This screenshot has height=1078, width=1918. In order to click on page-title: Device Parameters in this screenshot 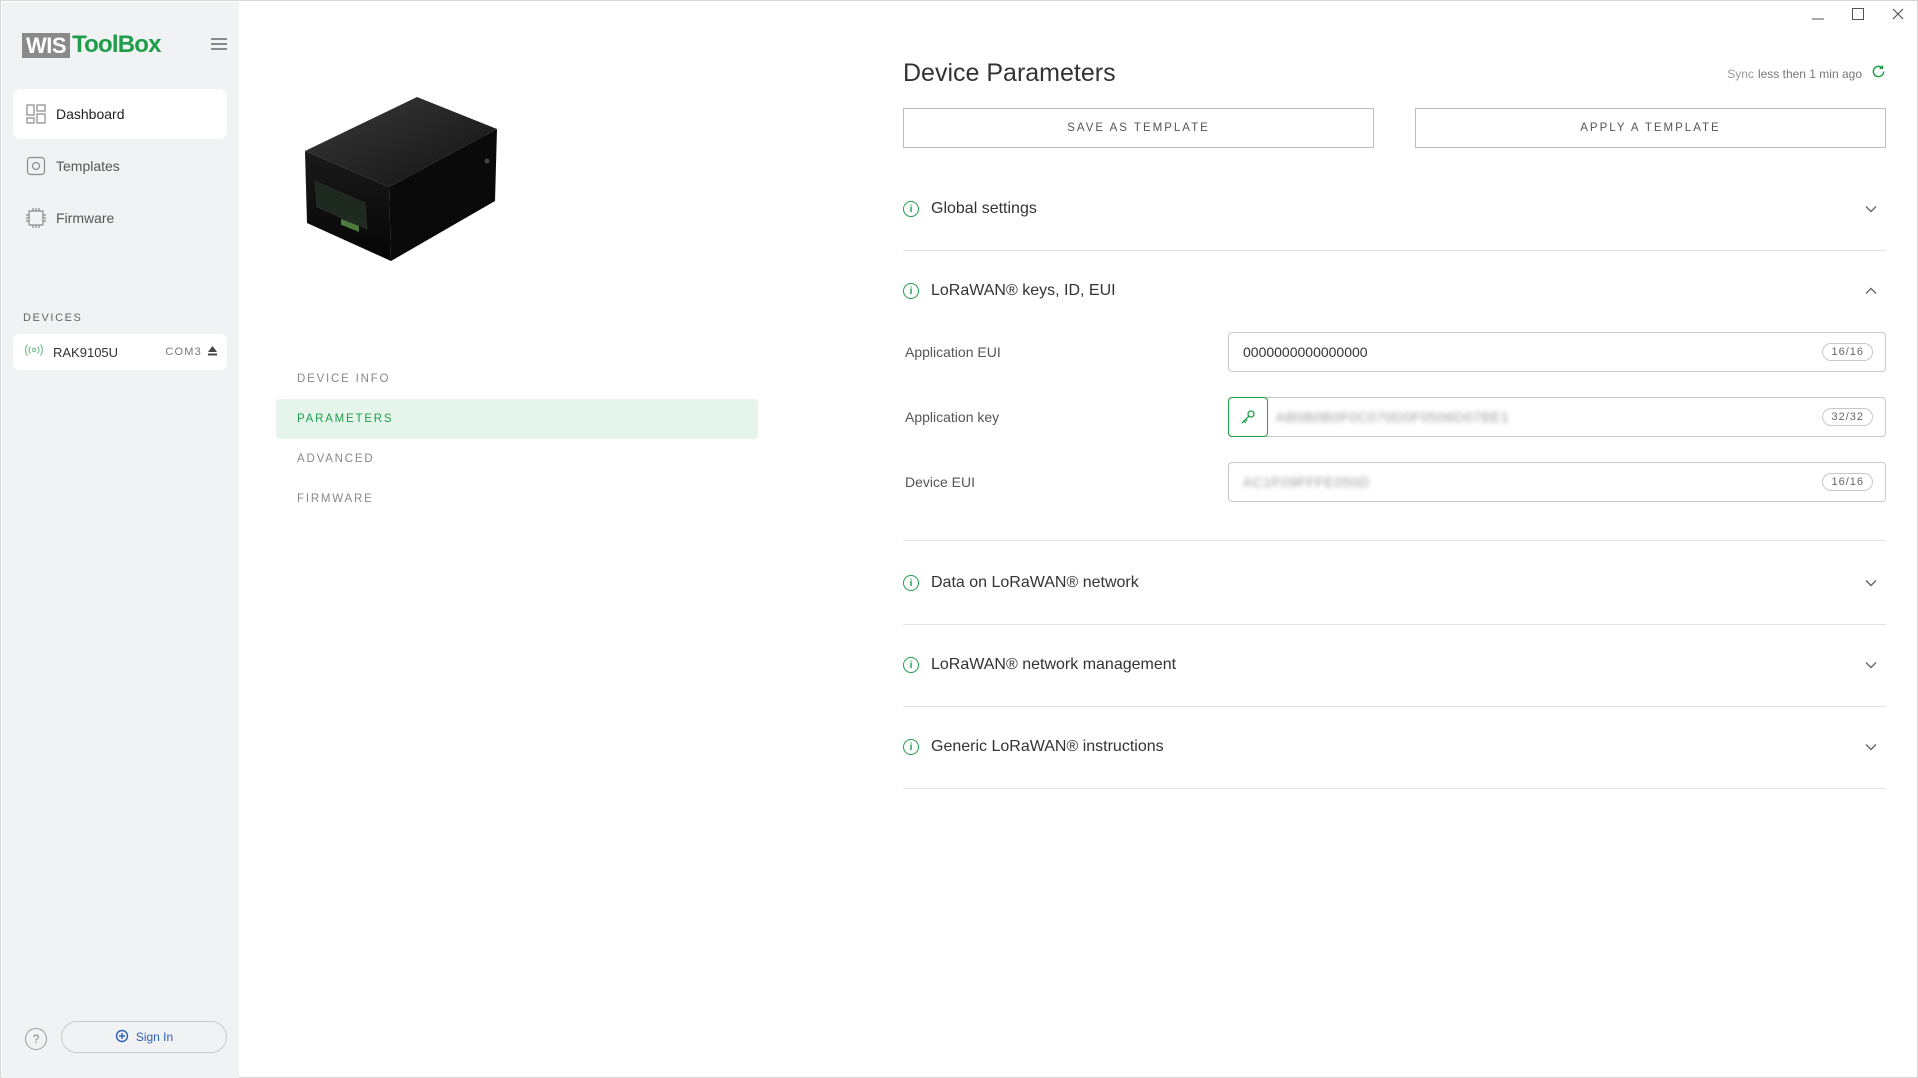, I will do `click(1009, 73)`.